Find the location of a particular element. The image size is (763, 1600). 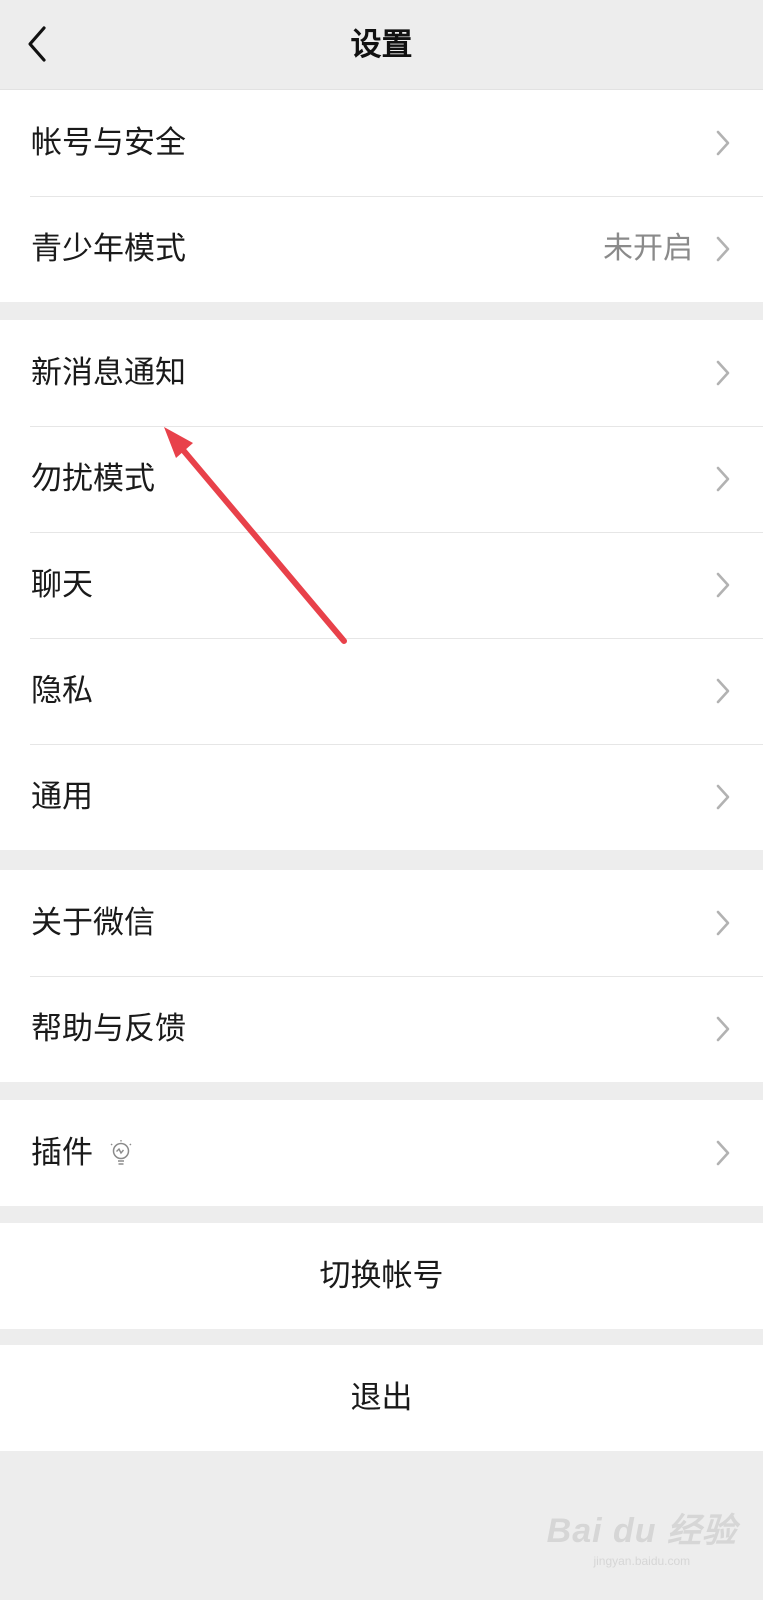

settings-item-notifications: 新消息通知 is located at coordinates (381, 373).